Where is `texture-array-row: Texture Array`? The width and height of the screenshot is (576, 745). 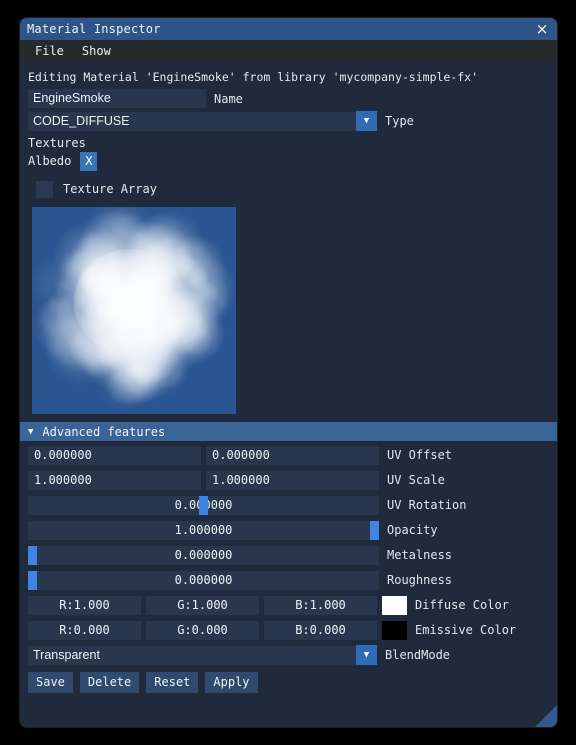 texture-array-row: Texture Array is located at coordinates (288, 189).